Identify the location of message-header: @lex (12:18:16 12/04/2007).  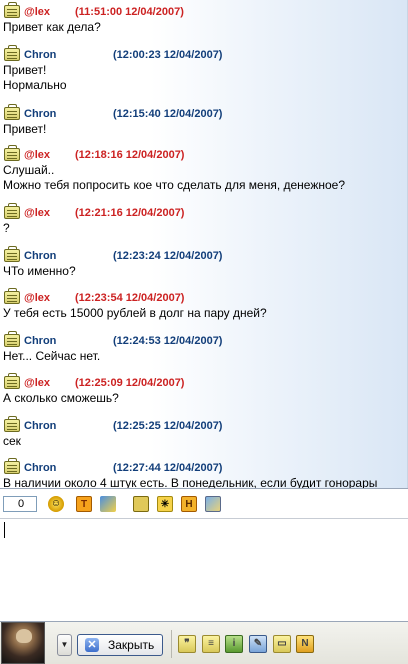
(203, 154).